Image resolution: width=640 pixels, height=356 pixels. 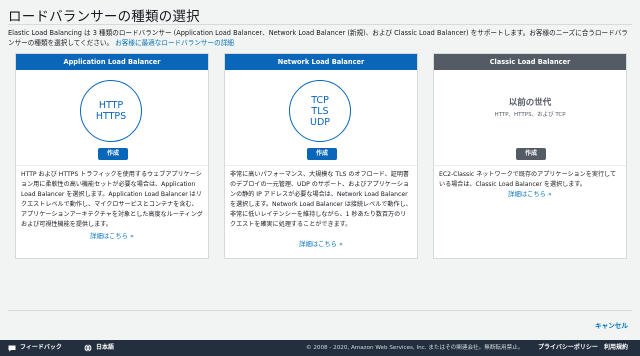 I want to click on protocol-label: TCP, so click(x=320, y=100).